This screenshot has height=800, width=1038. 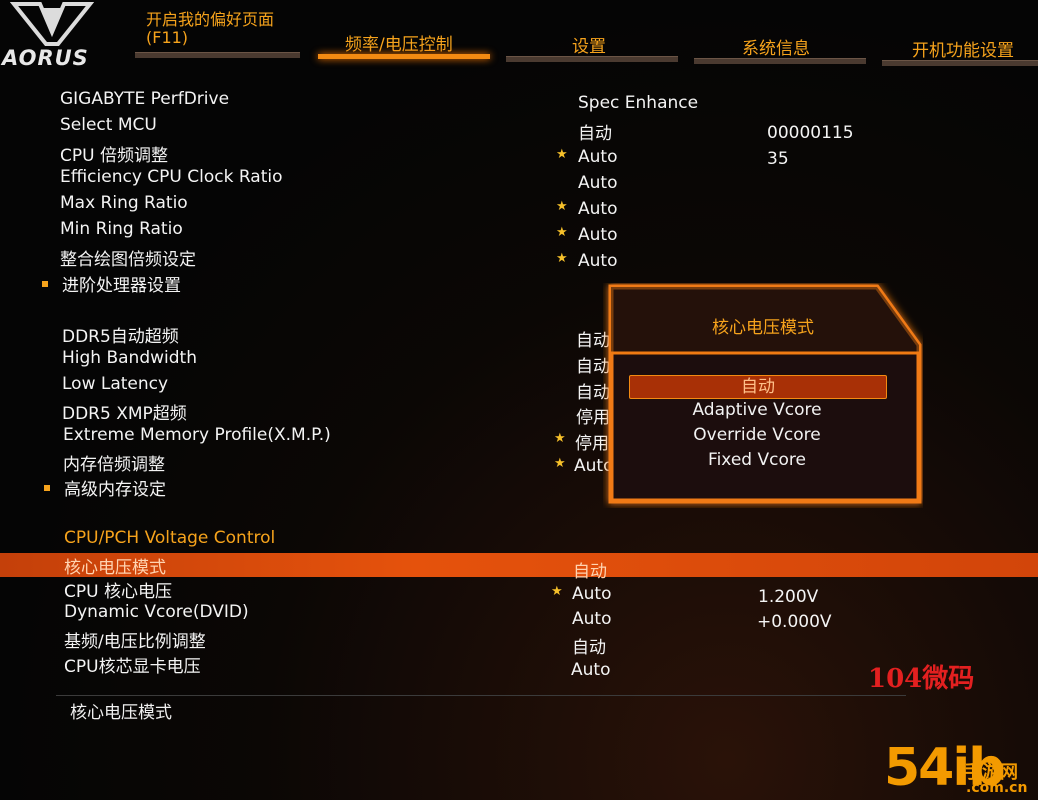 I want to click on aorus-logo: AORUS, so click(x=60, y=36).